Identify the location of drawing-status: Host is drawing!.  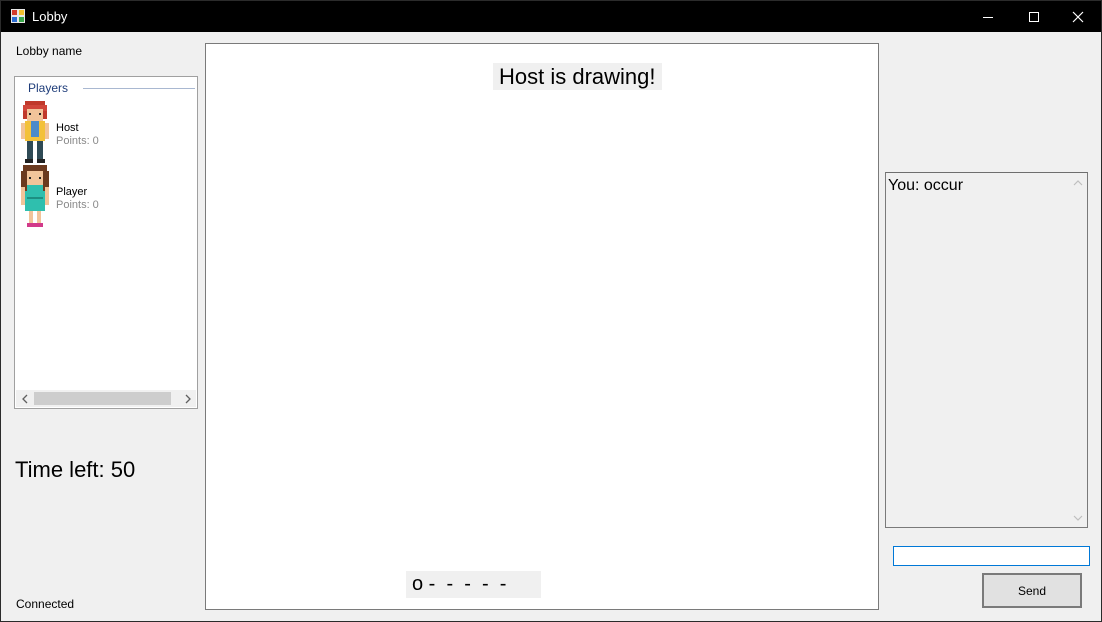
(577, 76).